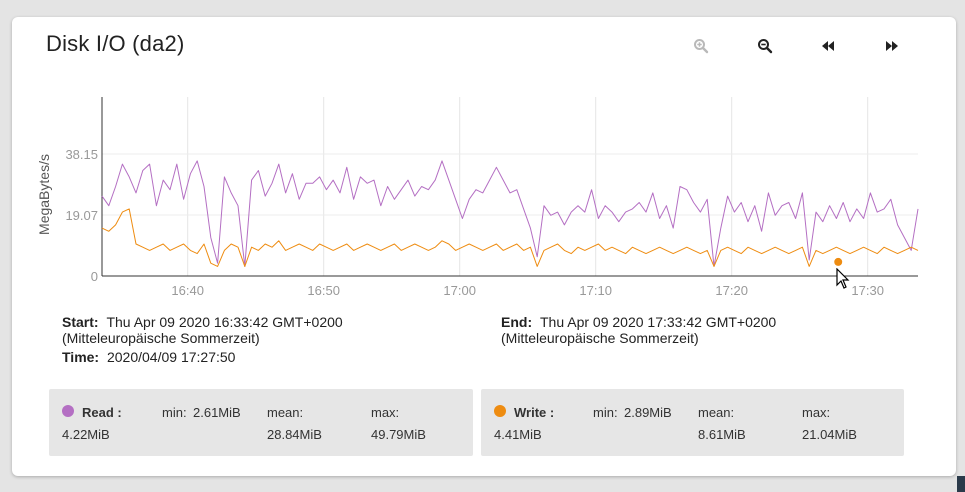  Describe the element at coordinates (385, 412) in the screenshot. I see `read-max-label: max:` at that location.